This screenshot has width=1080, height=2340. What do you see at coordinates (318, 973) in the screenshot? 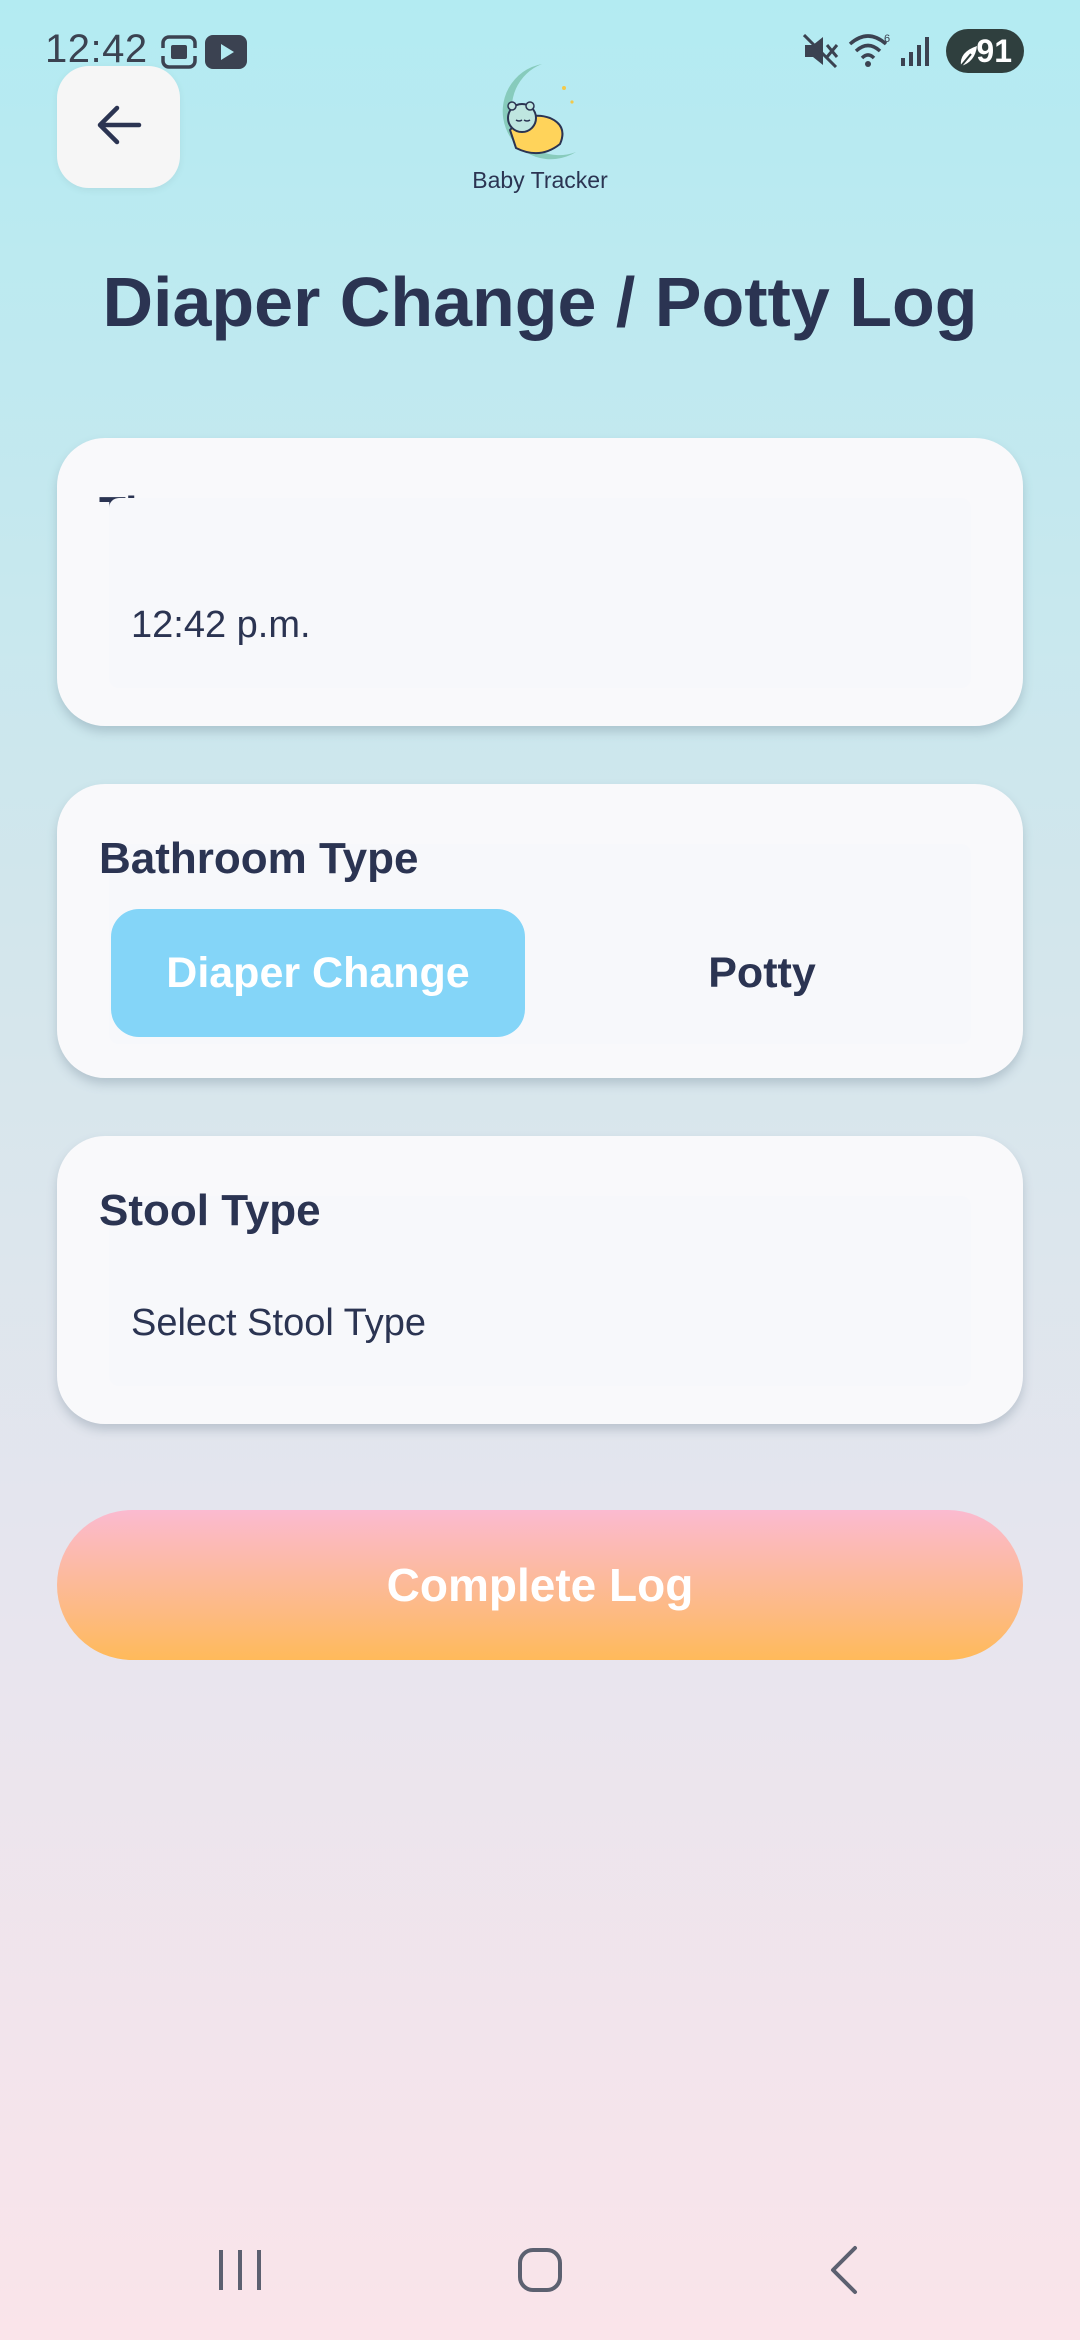
I see `diaper-change-option: Diaper Change` at bounding box center [318, 973].